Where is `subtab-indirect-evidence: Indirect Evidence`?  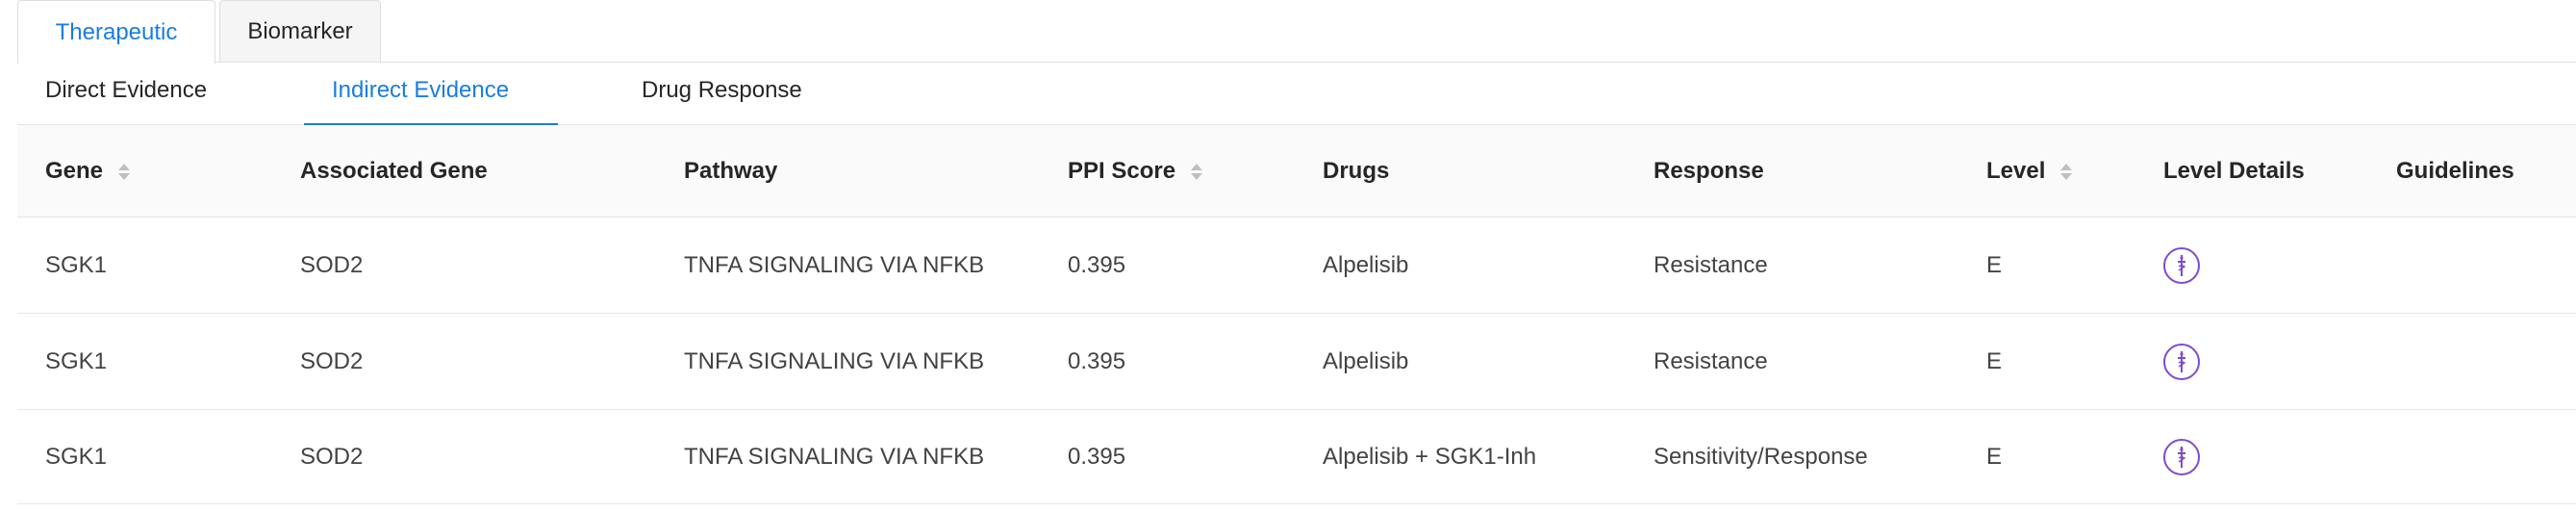 subtab-indirect-evidence: Indirect Evidence is located at coordinates (421, 90).